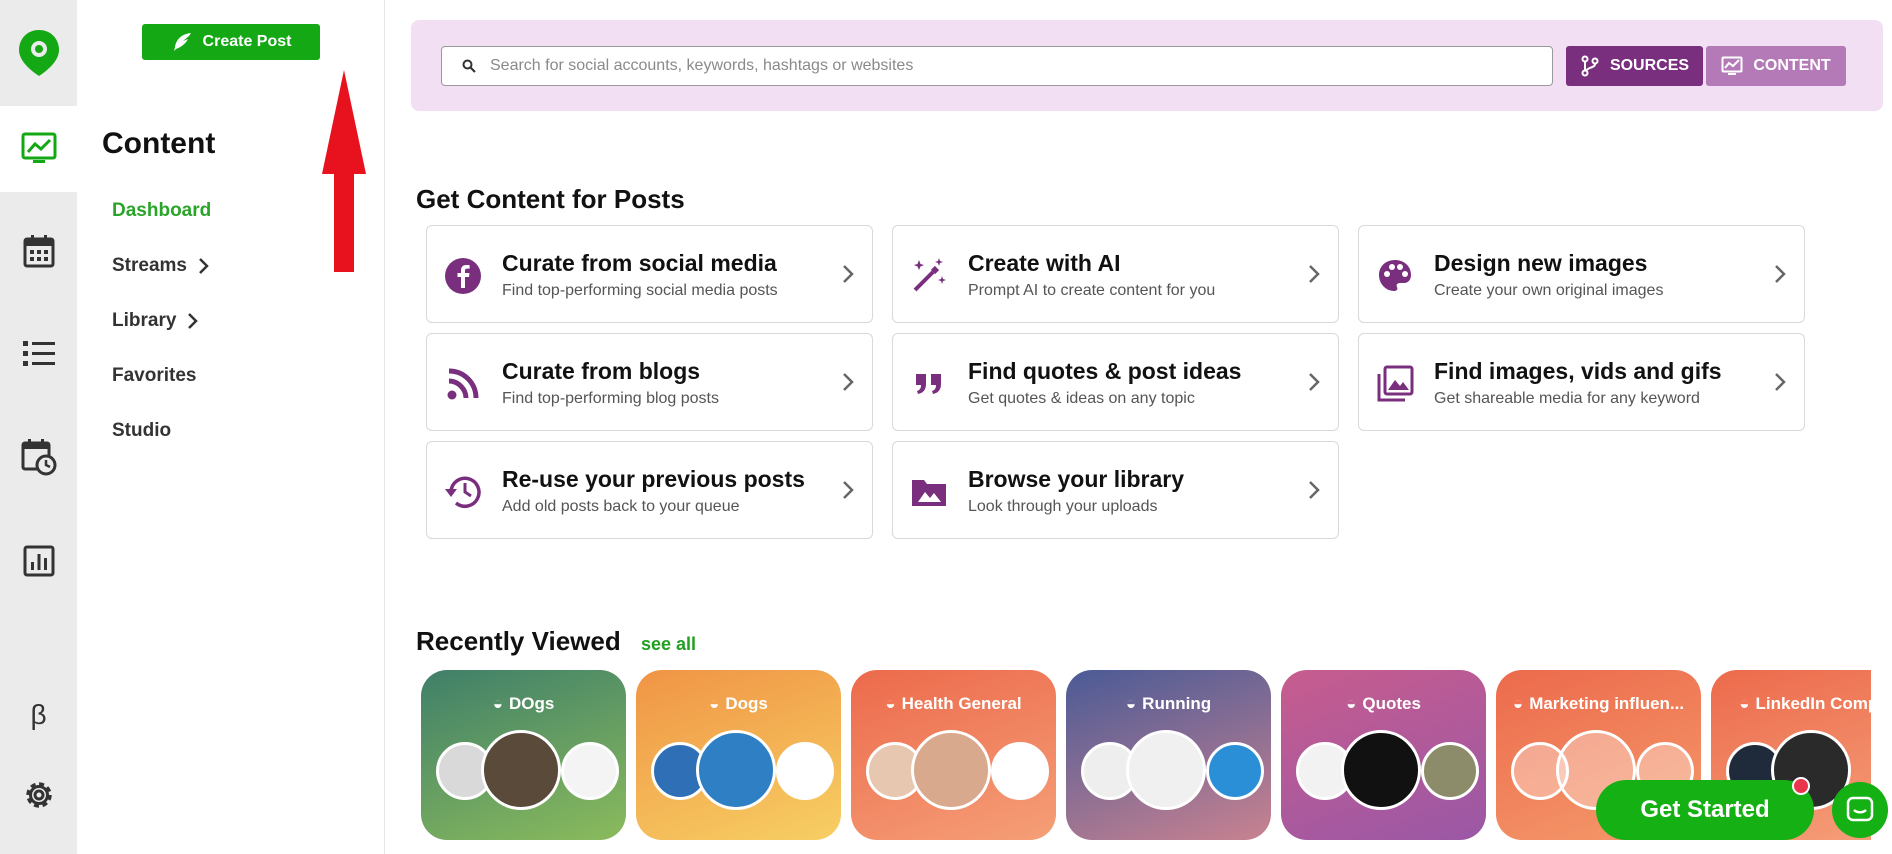 The image size is (1892, 854). What do you see at coordinates (518, 641) in the screenshot?
I see `recently-viewed-heading: Recently Viewed` at bounding box center [518, 641].